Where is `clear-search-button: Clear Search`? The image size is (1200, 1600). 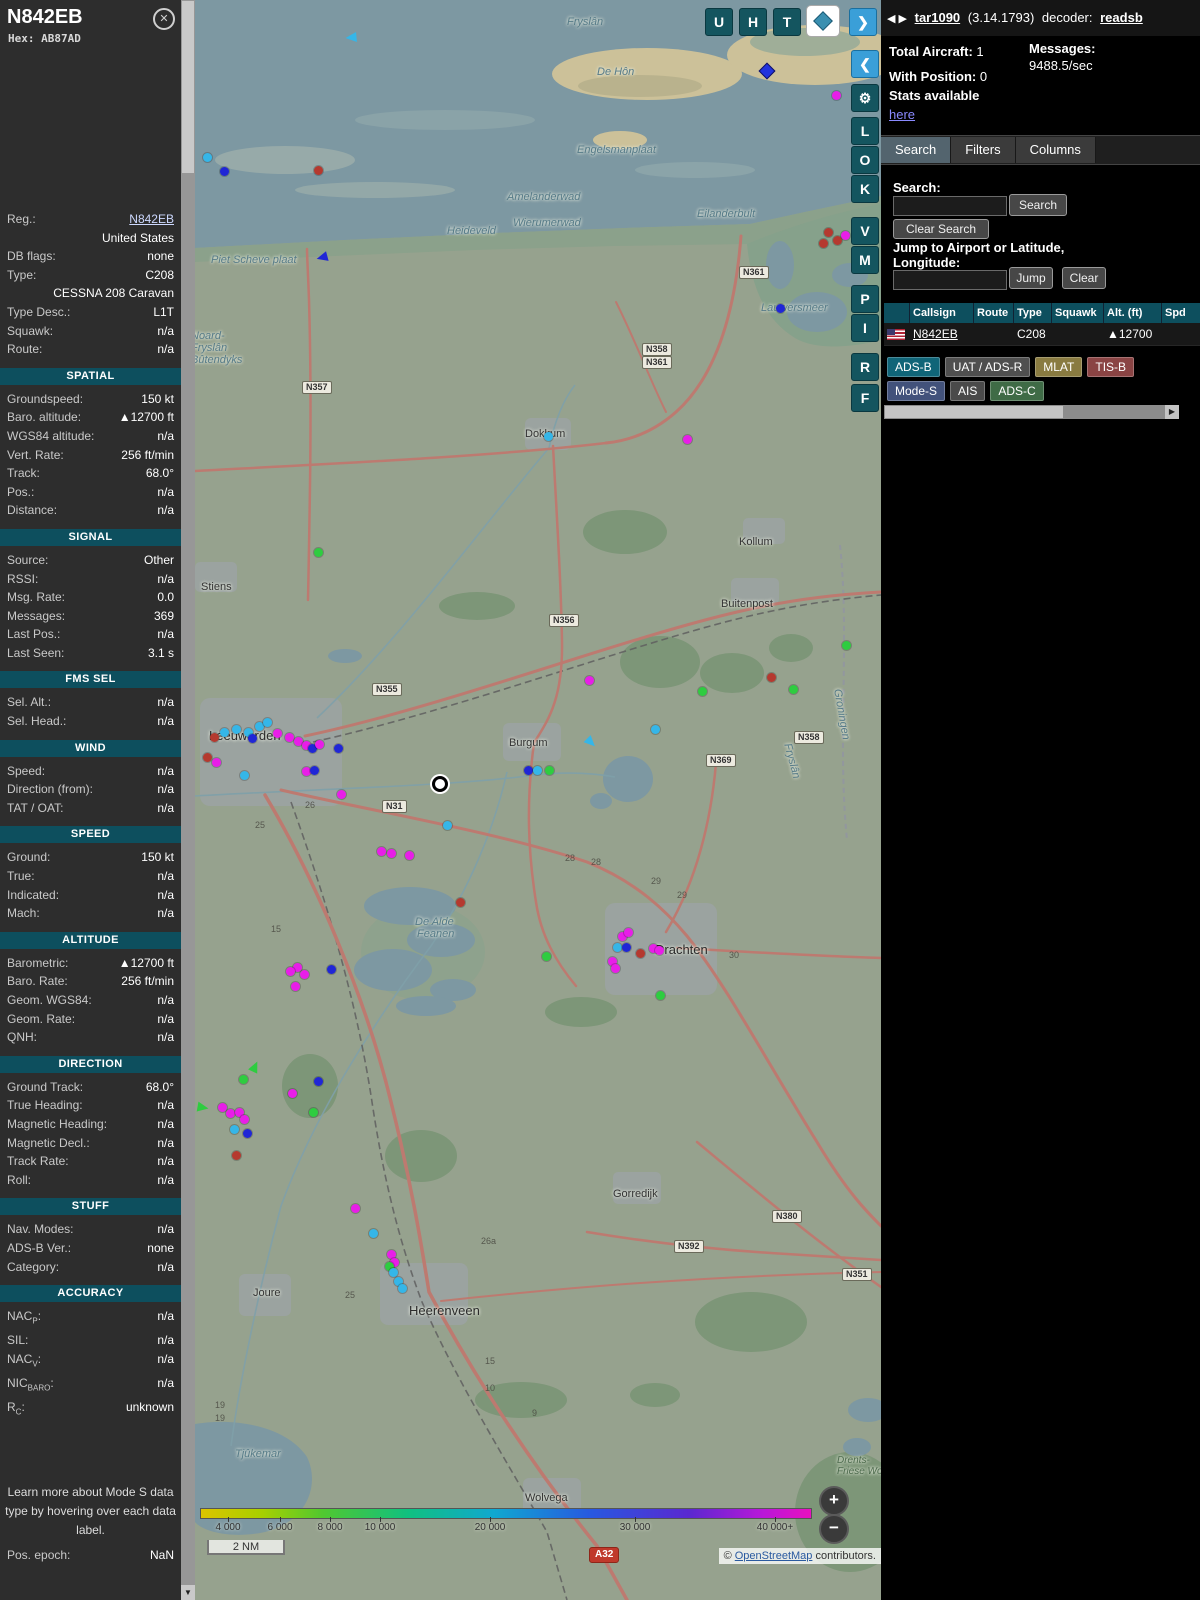
clear-search-button: Clear Search is located at coordinates (941, 229).